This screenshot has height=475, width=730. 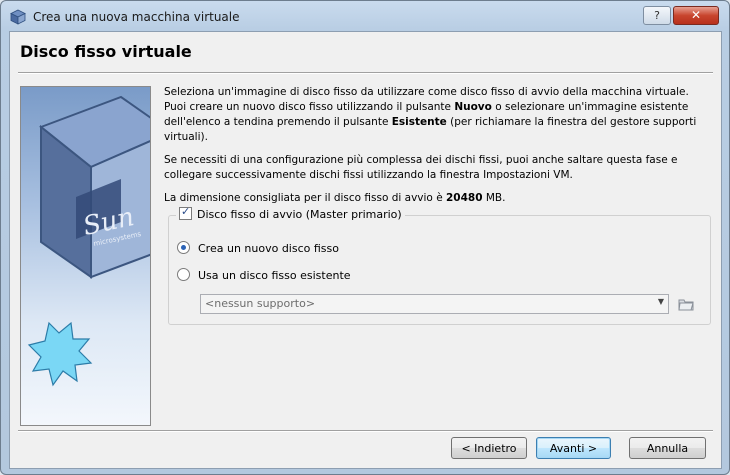 I want to click on radio-button-create-new, so click(x=183, y=247).